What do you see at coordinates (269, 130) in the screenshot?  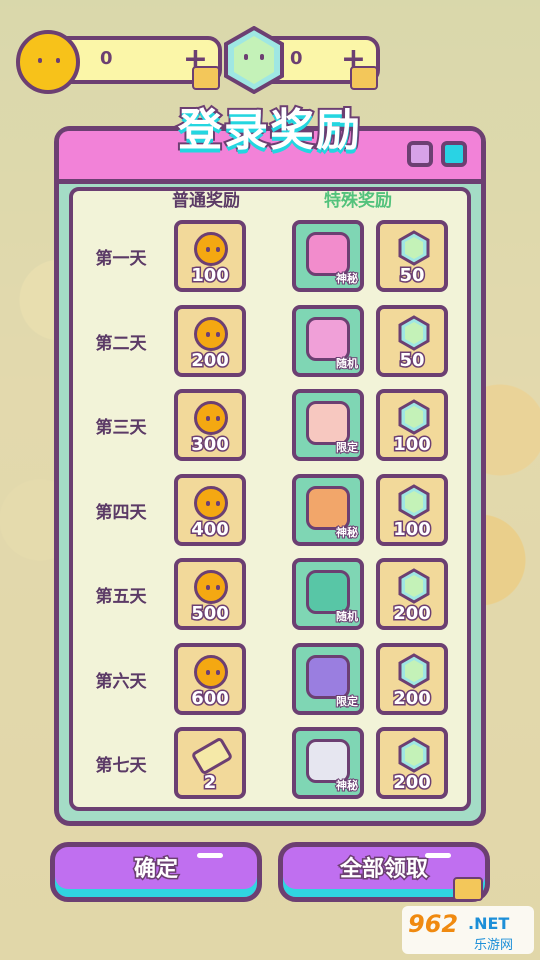 I see `dialog-title: 登录奖励` at bounding box center [269, 130].